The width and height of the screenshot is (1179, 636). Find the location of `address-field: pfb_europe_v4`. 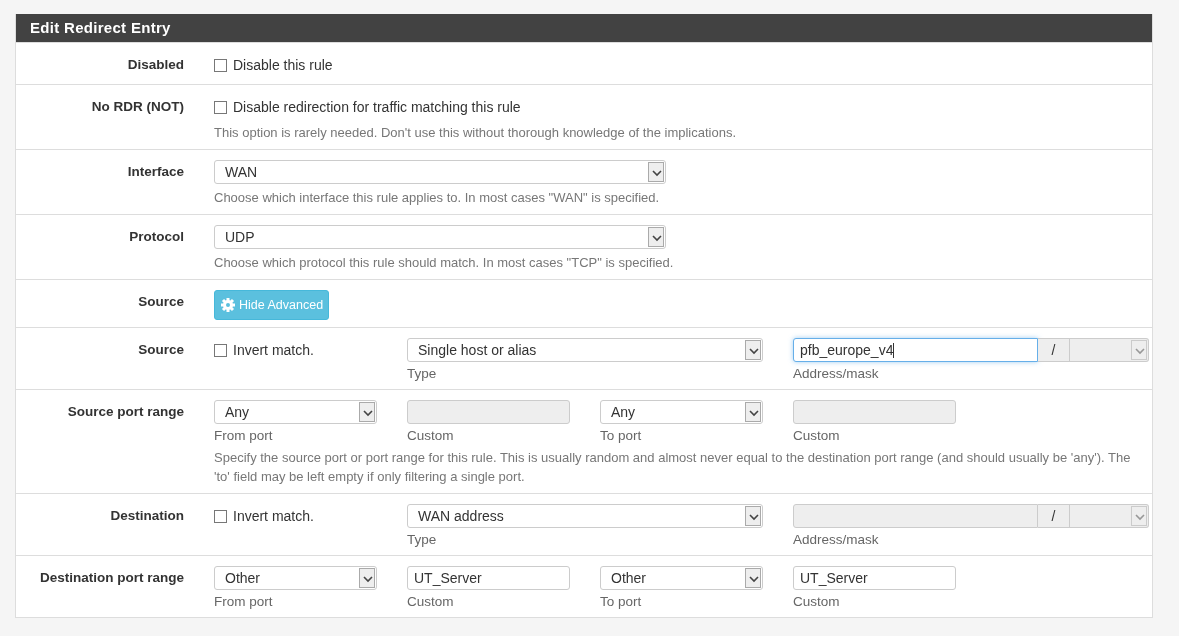

address-field: pfb_europe_v4 is located at coordinates (915, 350).